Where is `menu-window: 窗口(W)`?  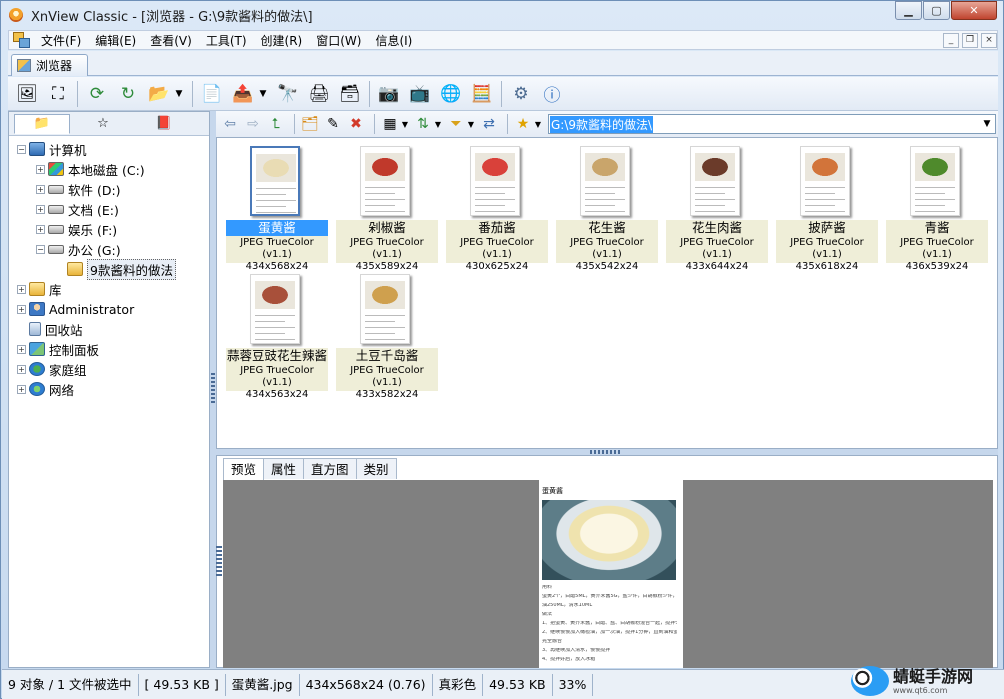 menu-window: 窗口(W) is located at coordinates (338, 40).